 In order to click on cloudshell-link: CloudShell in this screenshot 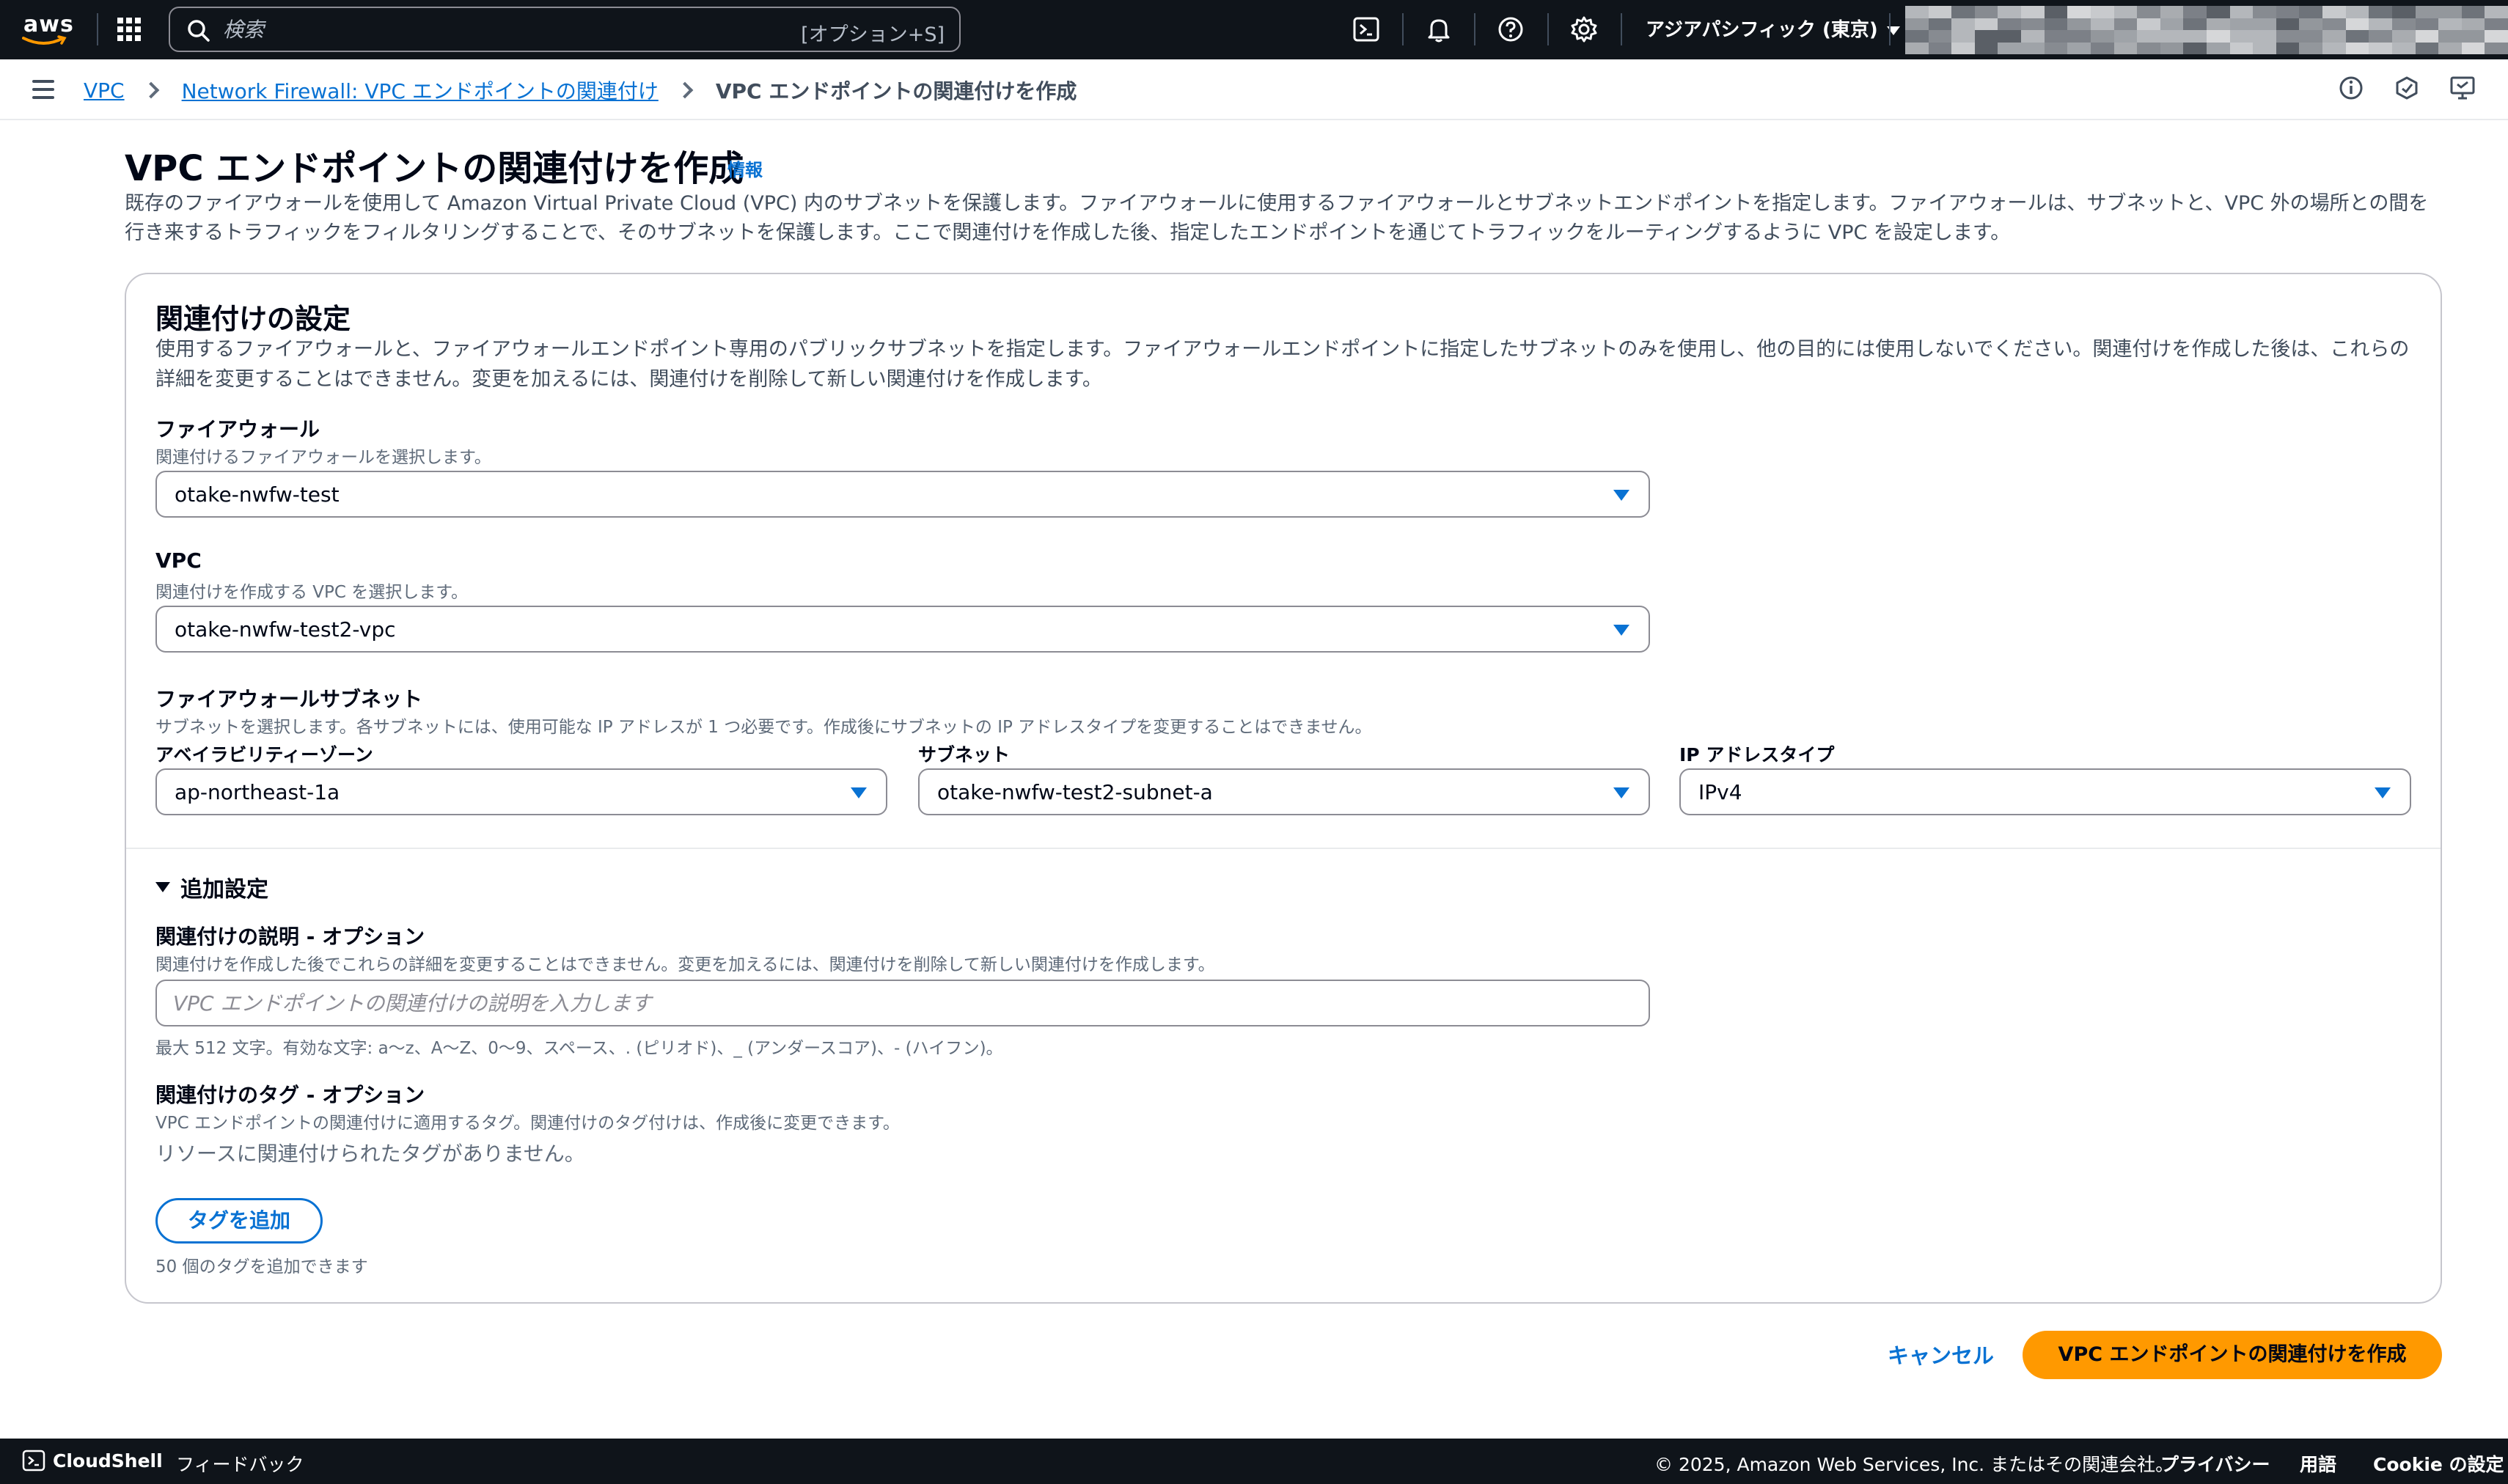, I will do `click(108, 1461)`.